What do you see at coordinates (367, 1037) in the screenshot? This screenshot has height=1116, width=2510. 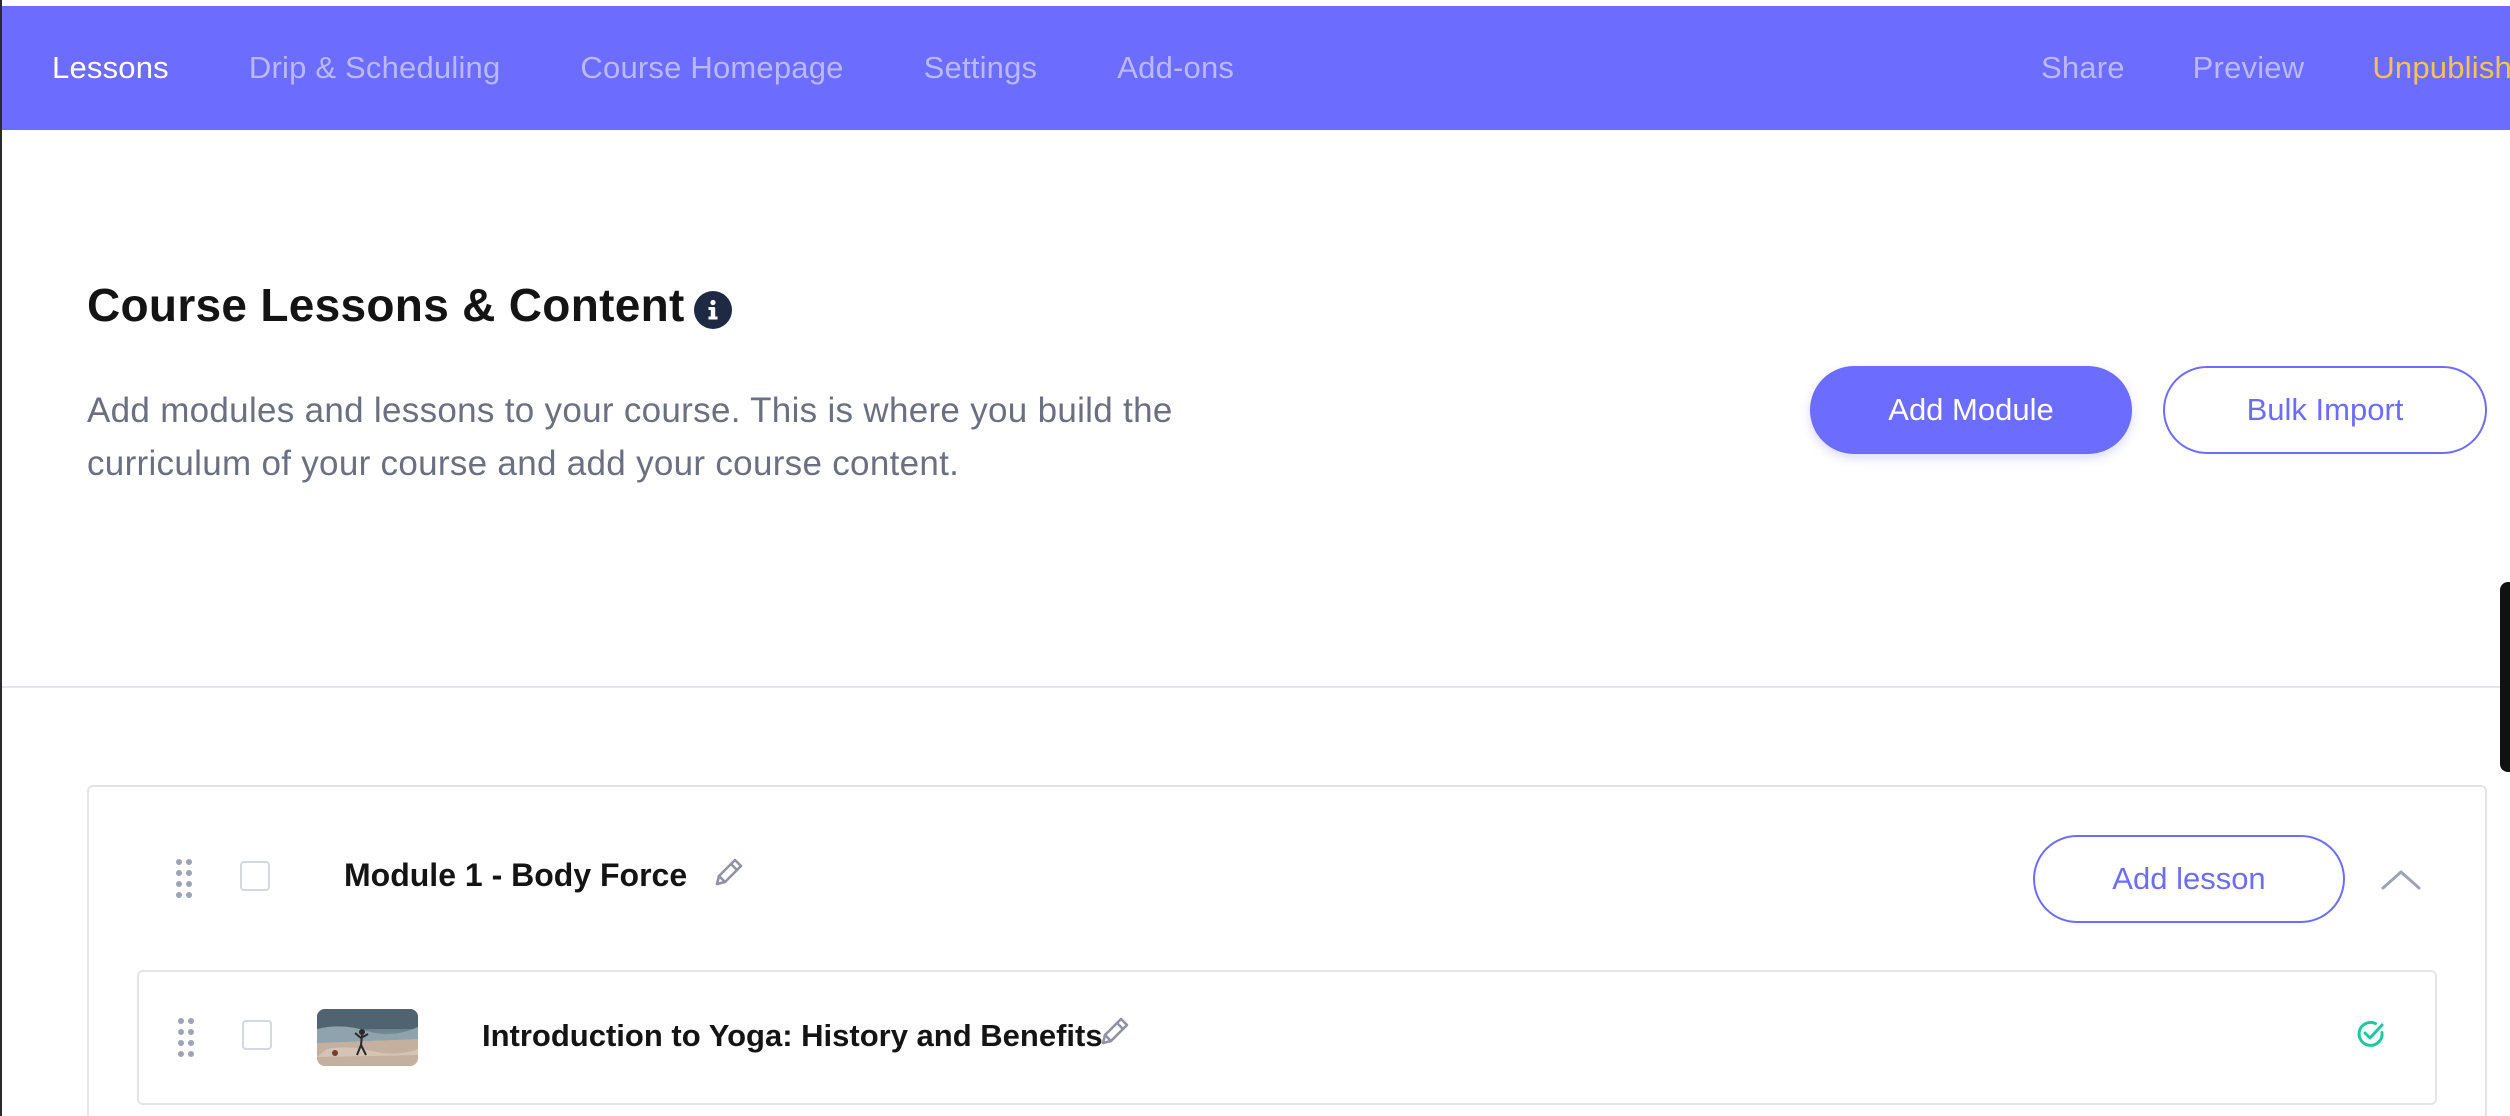 I see `lesson-thumbnail` at bounding box center [367, 1037].